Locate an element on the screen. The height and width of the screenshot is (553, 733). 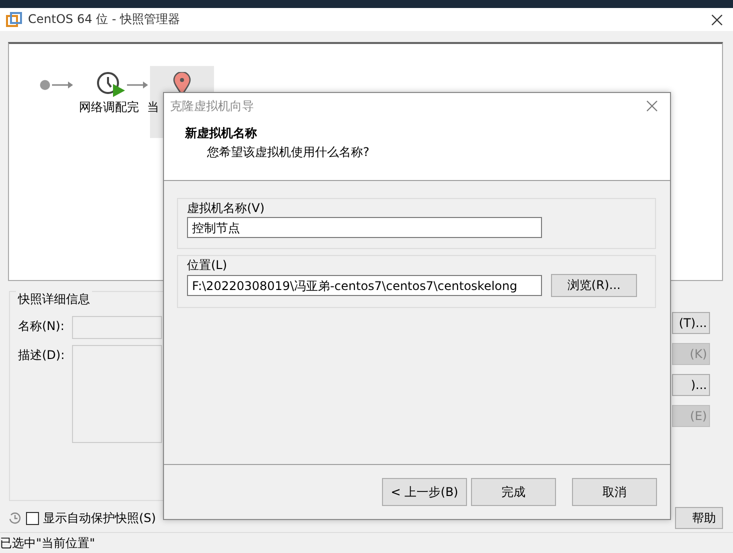
finish-button: 完成 is located at coordinates (513, 492).